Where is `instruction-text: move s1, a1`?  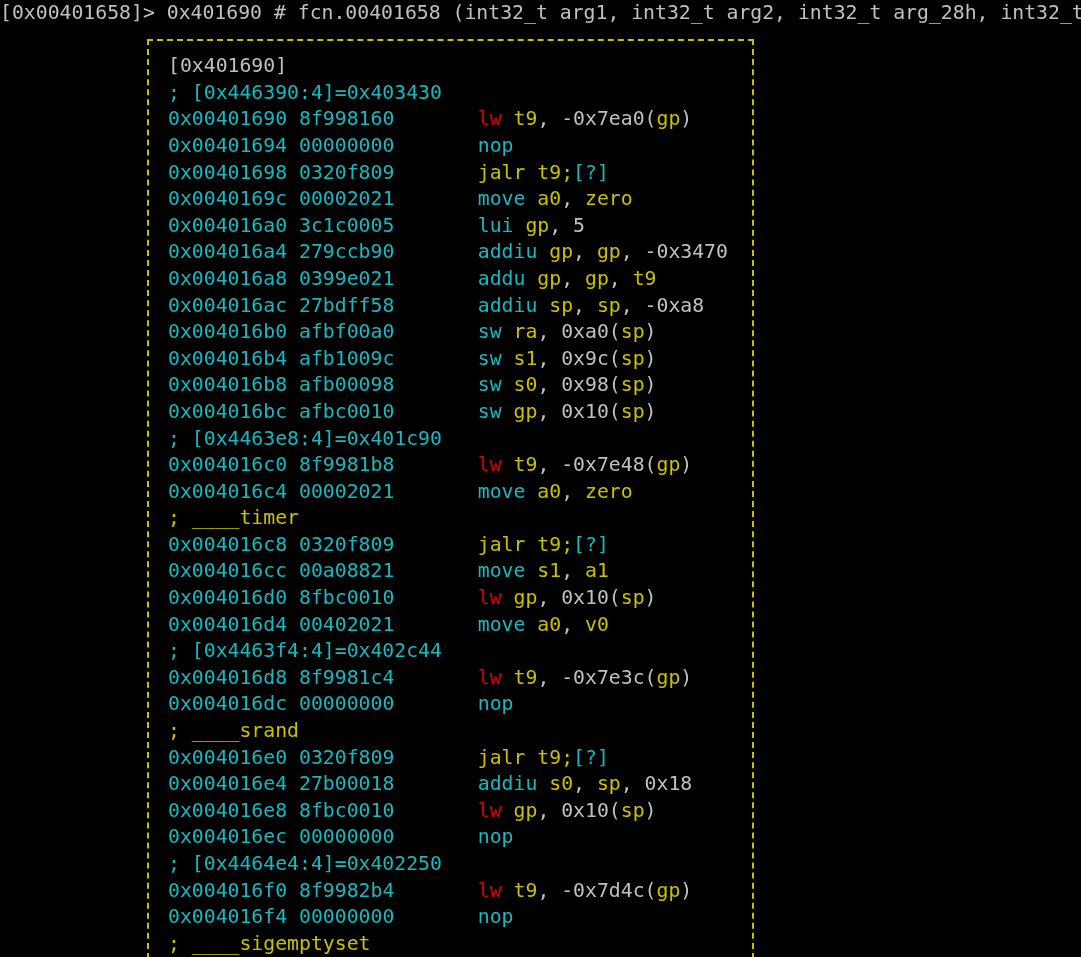 instruction-text: move s1, a1 is located at coordinates (543, 571).